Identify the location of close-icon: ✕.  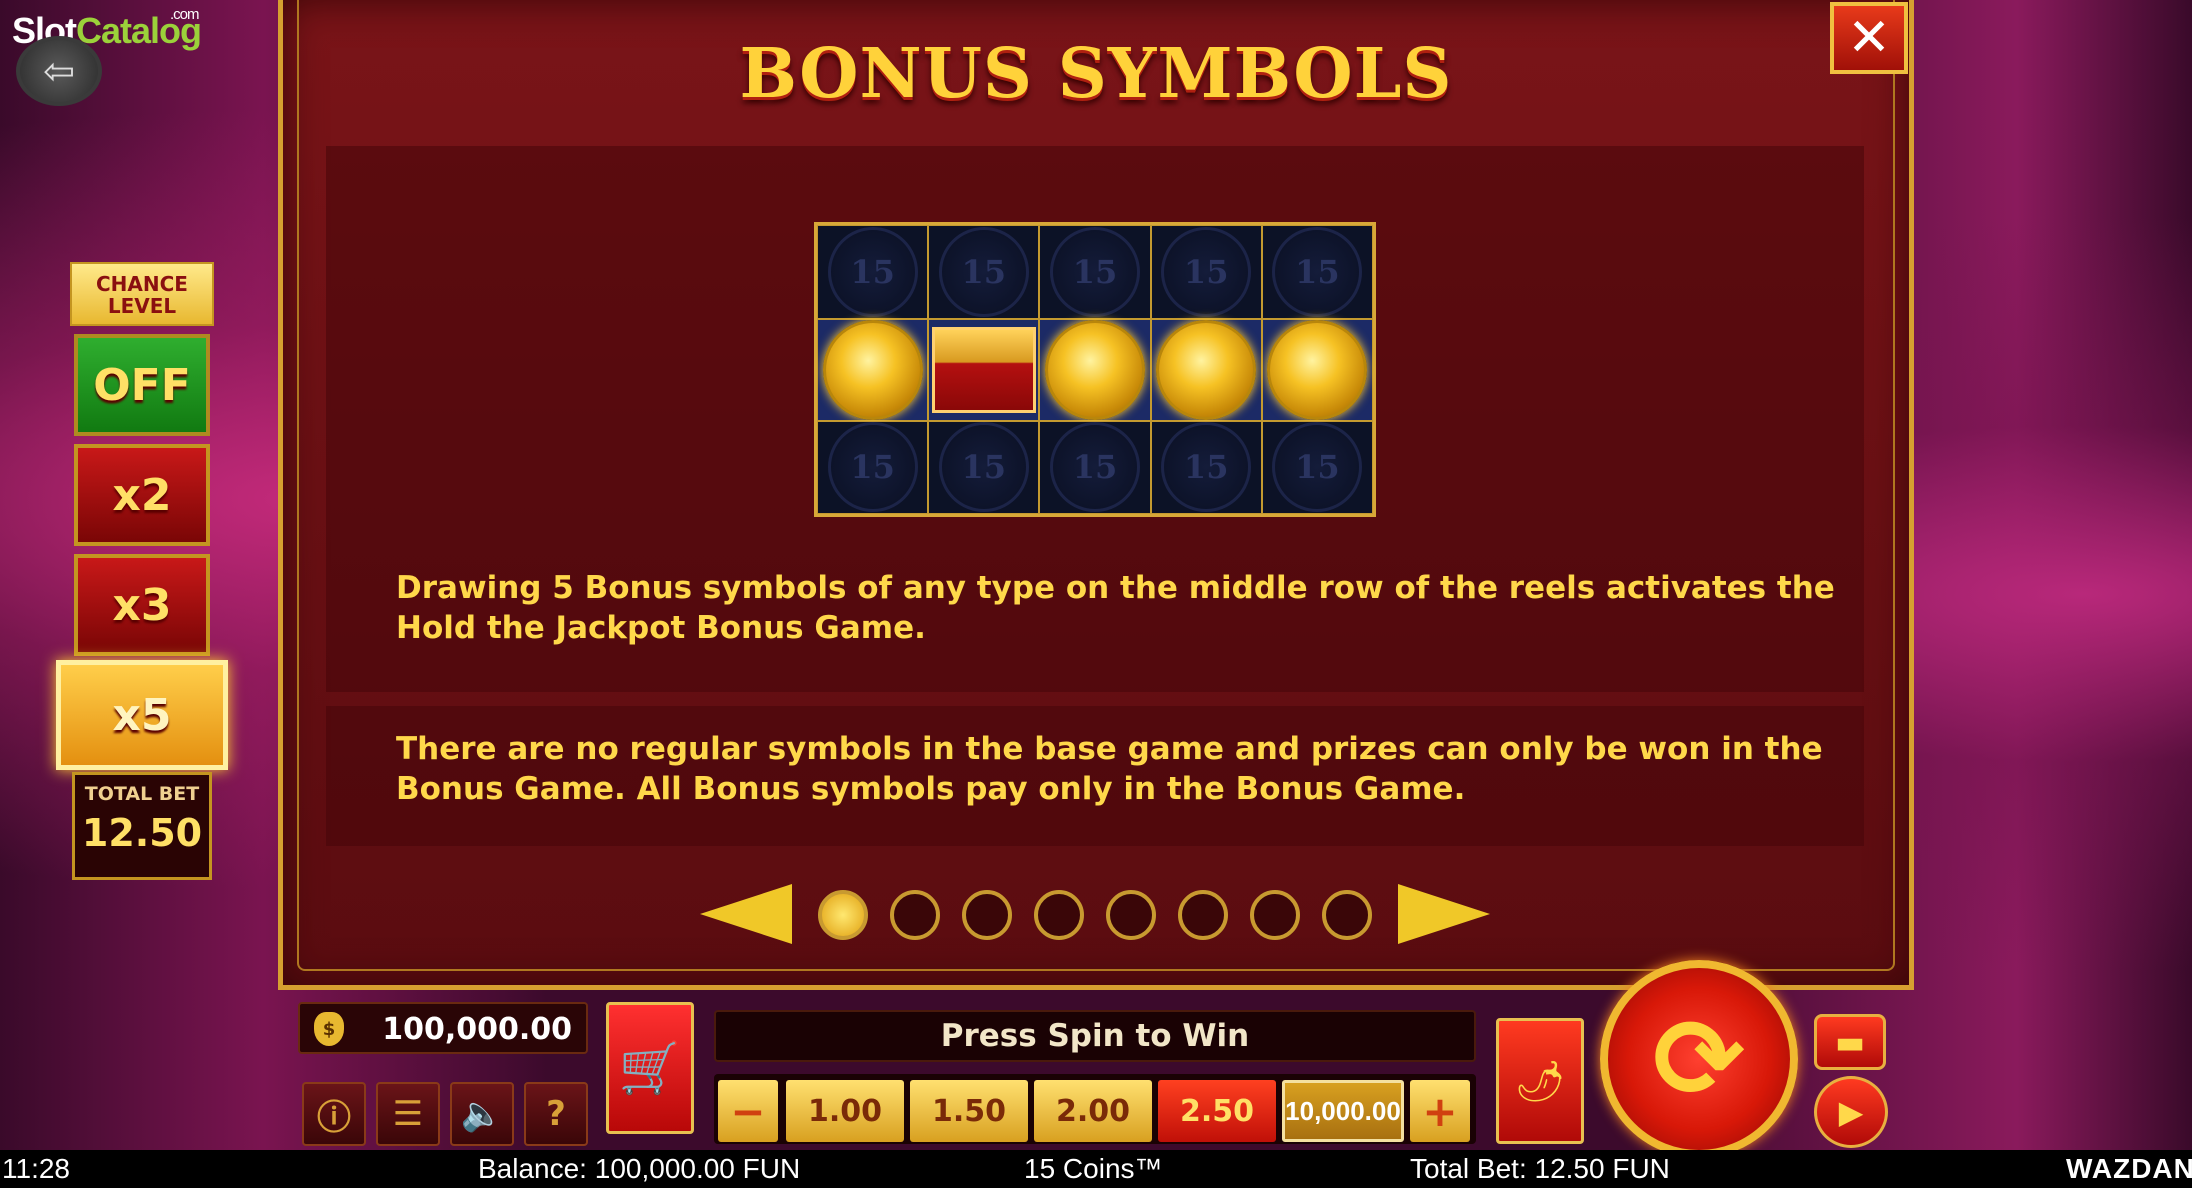
(1869, 38).